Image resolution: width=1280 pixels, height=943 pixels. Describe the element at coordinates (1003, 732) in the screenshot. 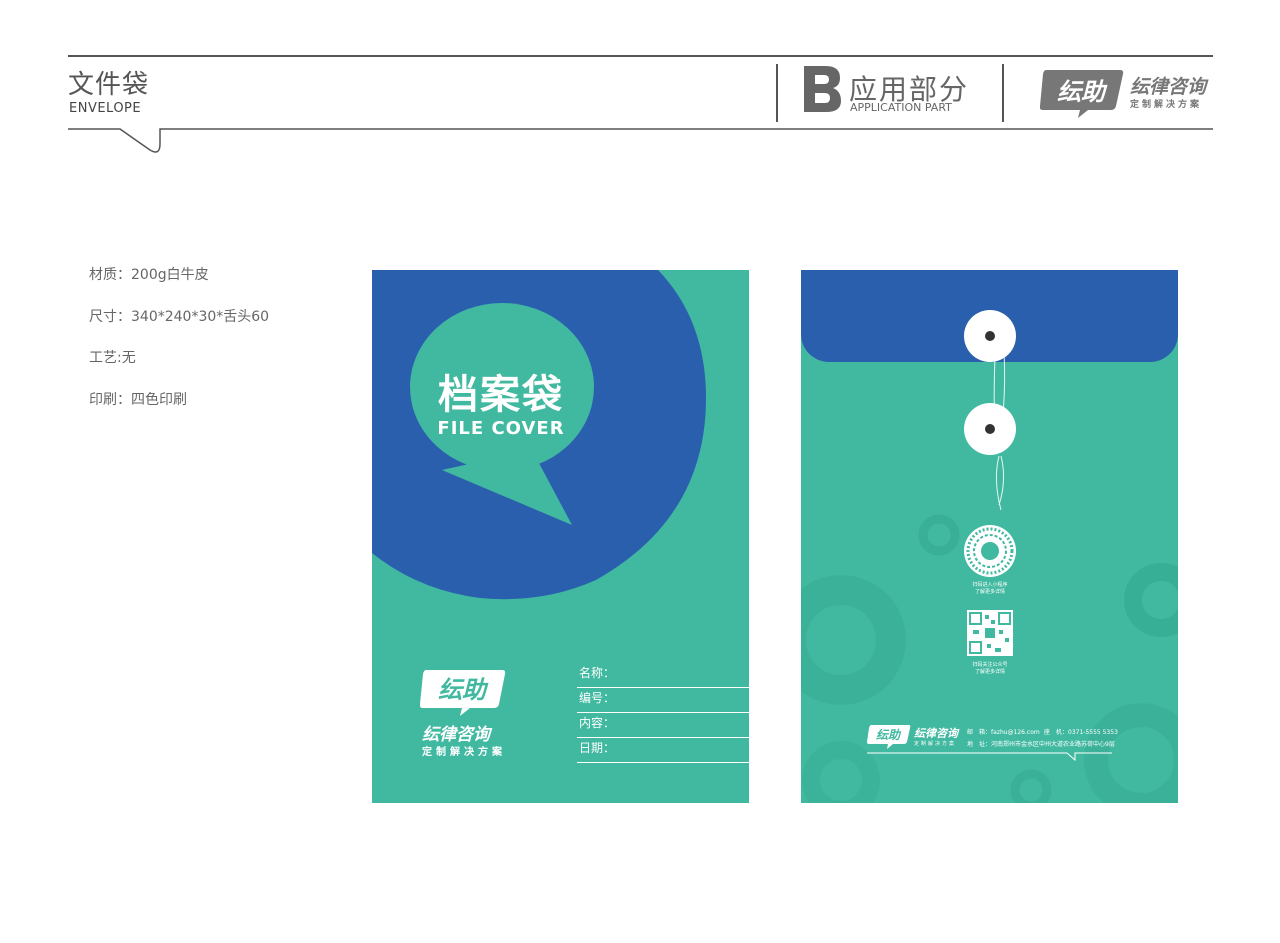

I see `contact-email: 邮 箱：fazhu@126.com` at that location.